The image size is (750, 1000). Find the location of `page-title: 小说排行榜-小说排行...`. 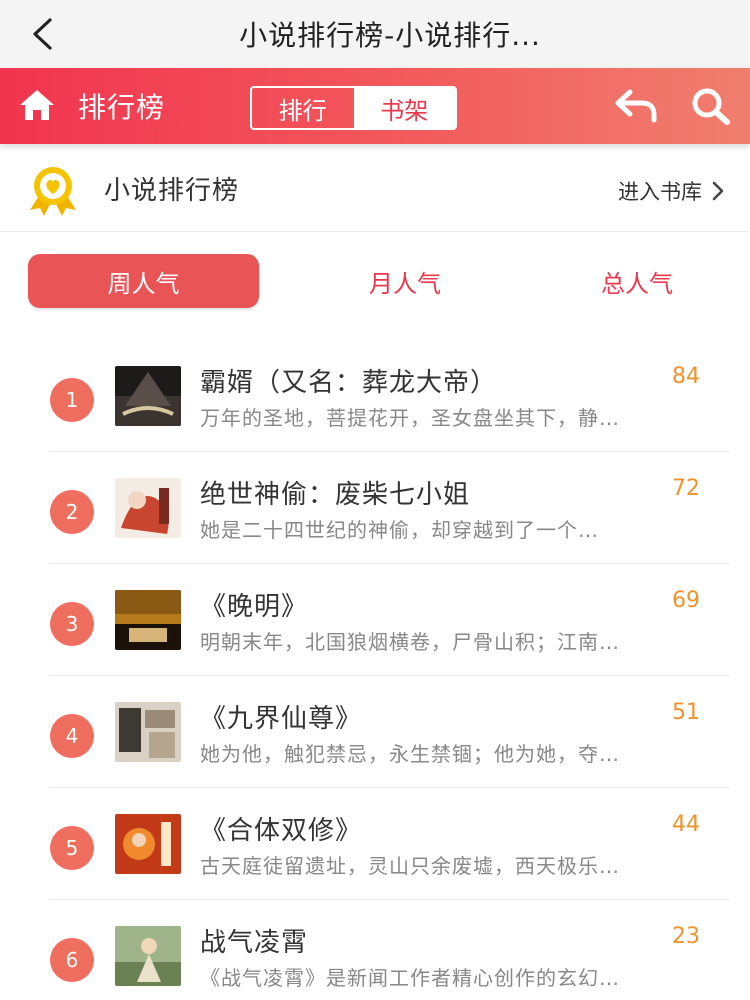

page-title: 小说排行榜-小说排行... is located at coordinates (390, 35).